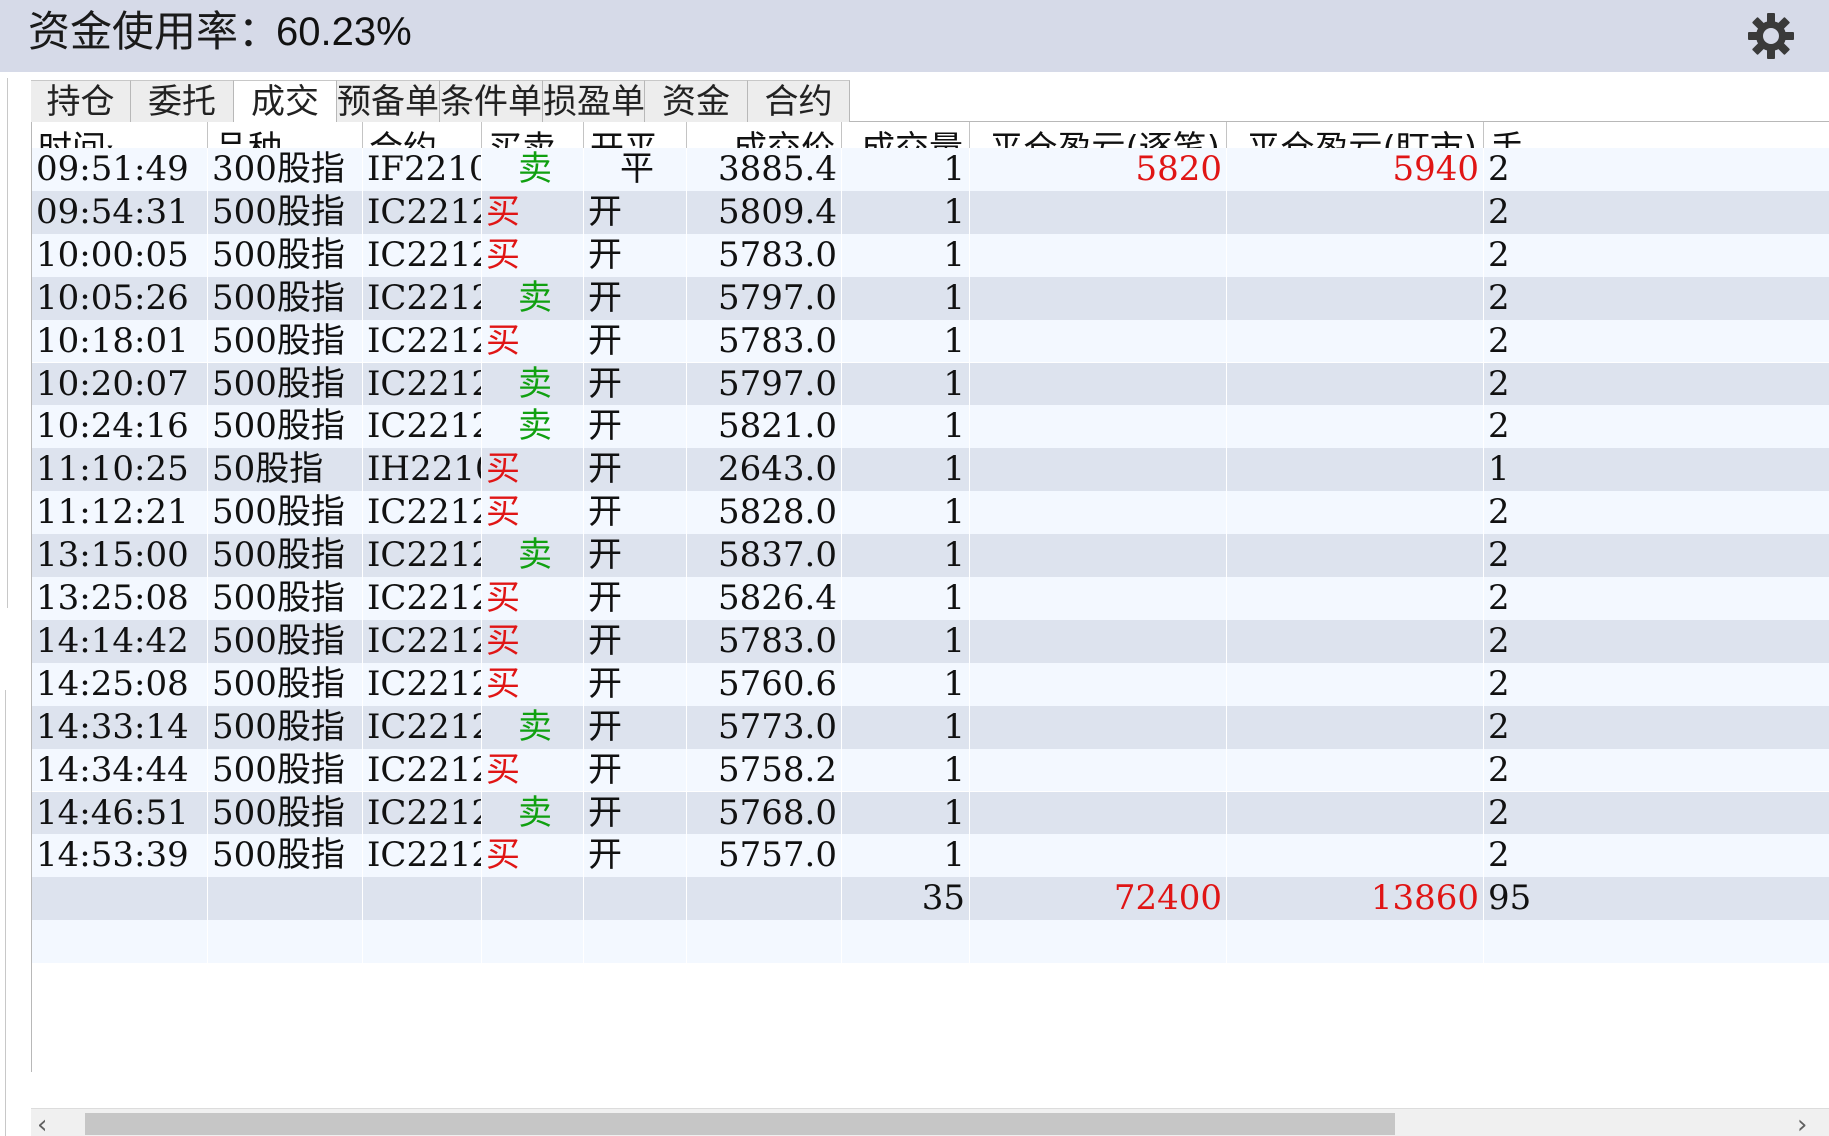 The image size is (1829, 1136). Describe the element at coordinates (120, 341) in the screenshot. I see `cell-time: 10:18:01` at that location.